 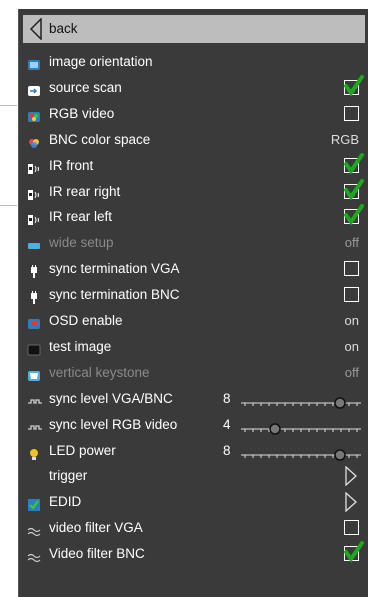 I want to click on menu-item-sync-level-rgb-video: sync level RGB video 4, so click(x=194, y=425).